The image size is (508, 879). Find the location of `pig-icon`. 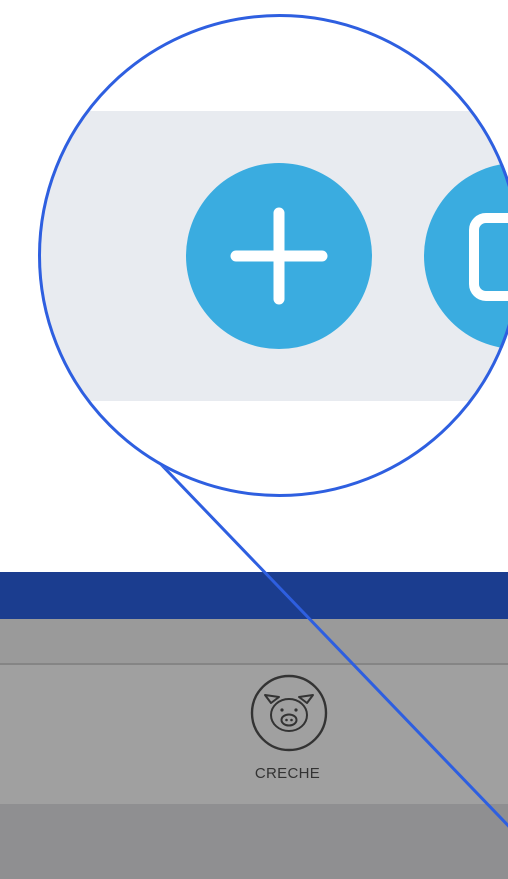

pig-icon is located at coordinates (289, 713).